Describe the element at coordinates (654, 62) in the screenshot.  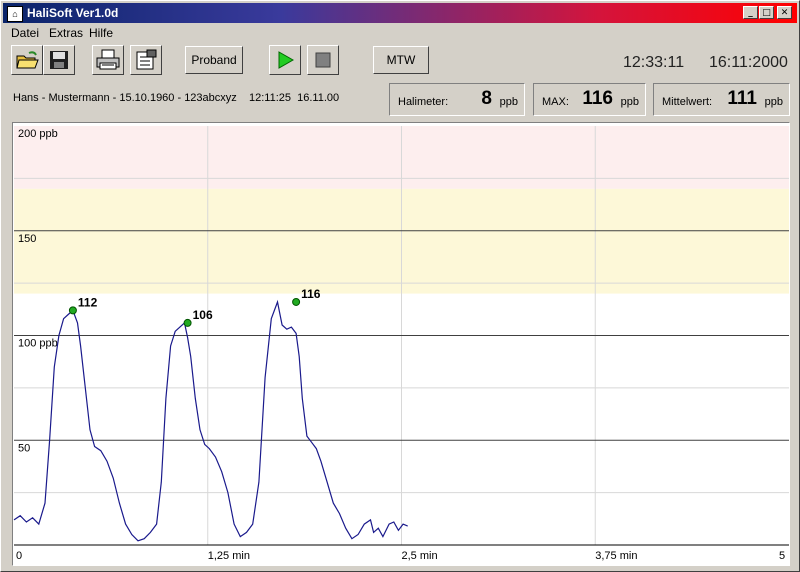
I see `clock-time: 12:33:11` at that location.